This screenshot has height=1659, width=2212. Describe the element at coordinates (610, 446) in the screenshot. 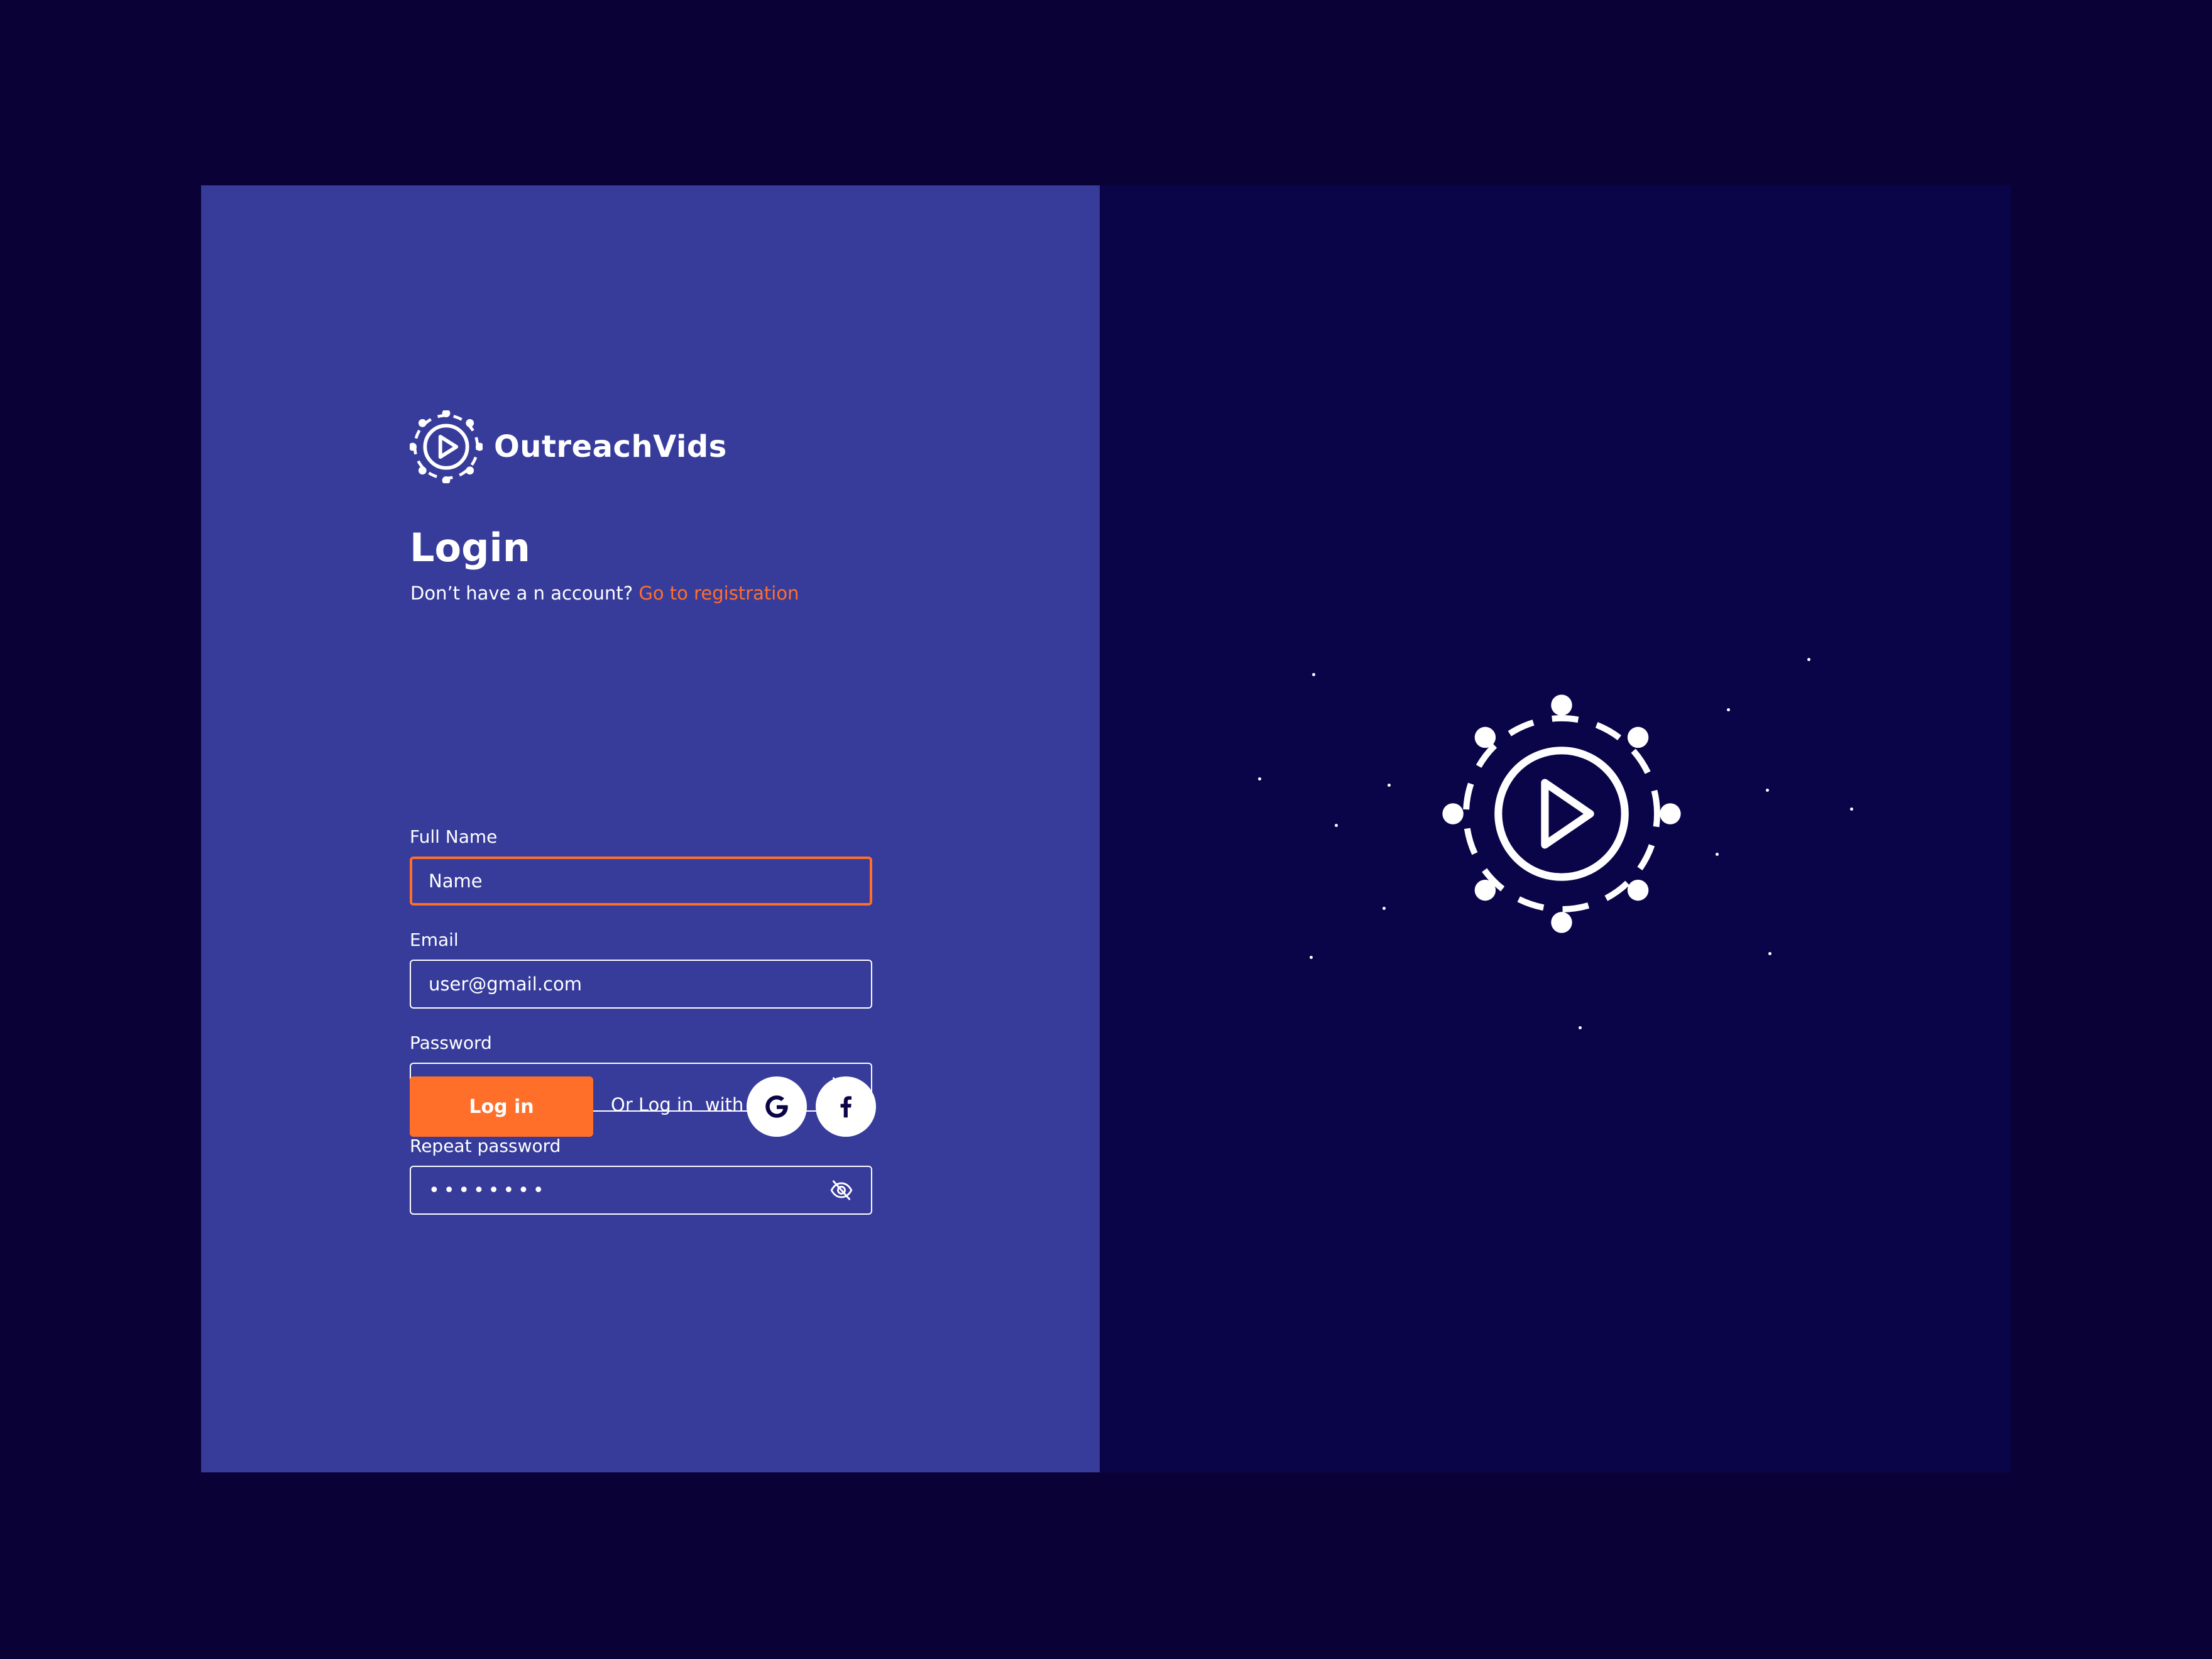

I see `brand-name: OutreachVids` at that location.